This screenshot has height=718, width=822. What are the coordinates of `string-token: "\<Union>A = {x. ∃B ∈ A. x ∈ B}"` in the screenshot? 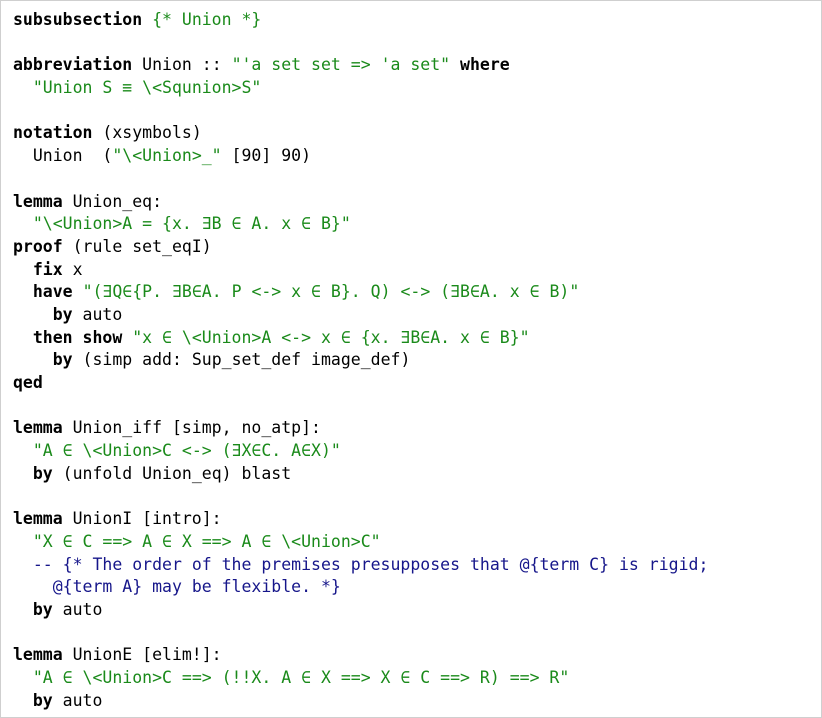 It's located at (191, 224).